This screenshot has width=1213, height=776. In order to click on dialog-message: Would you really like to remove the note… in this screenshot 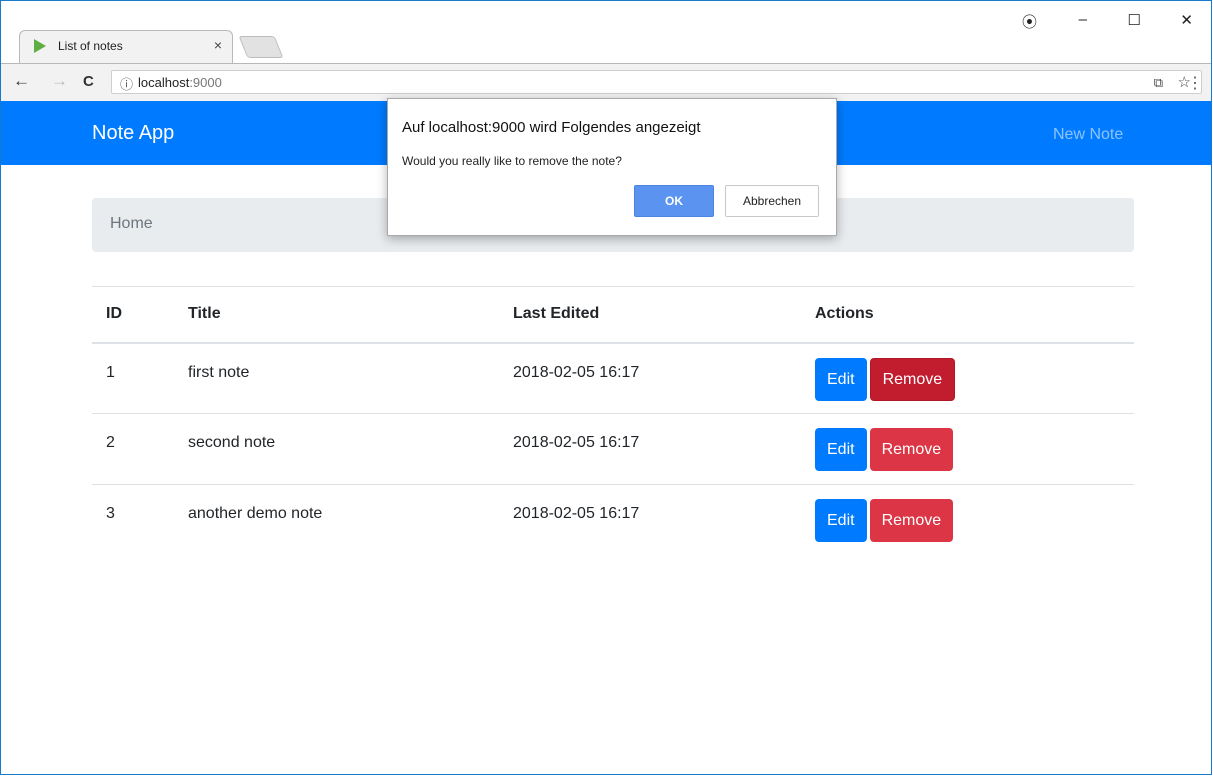, I will do `click(512, 161)`.